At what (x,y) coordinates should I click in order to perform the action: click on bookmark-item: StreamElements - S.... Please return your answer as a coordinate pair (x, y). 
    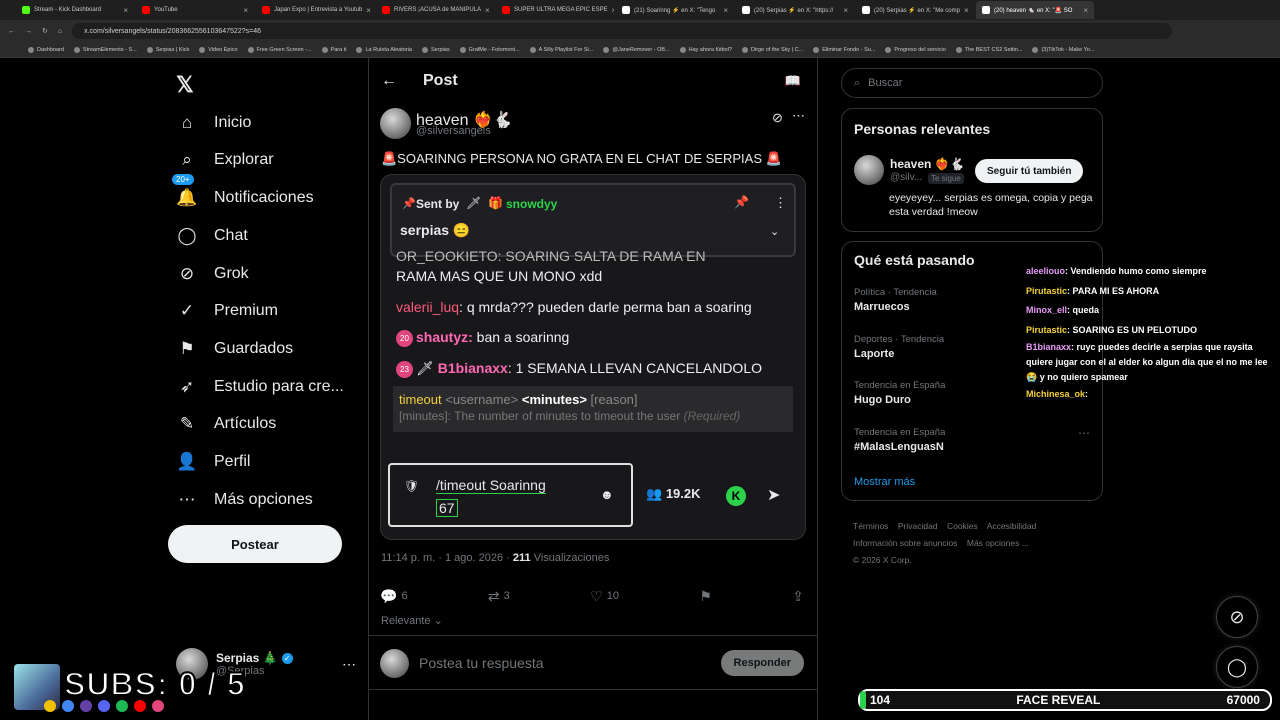
    Looking at the image, I should click on (105, 49).